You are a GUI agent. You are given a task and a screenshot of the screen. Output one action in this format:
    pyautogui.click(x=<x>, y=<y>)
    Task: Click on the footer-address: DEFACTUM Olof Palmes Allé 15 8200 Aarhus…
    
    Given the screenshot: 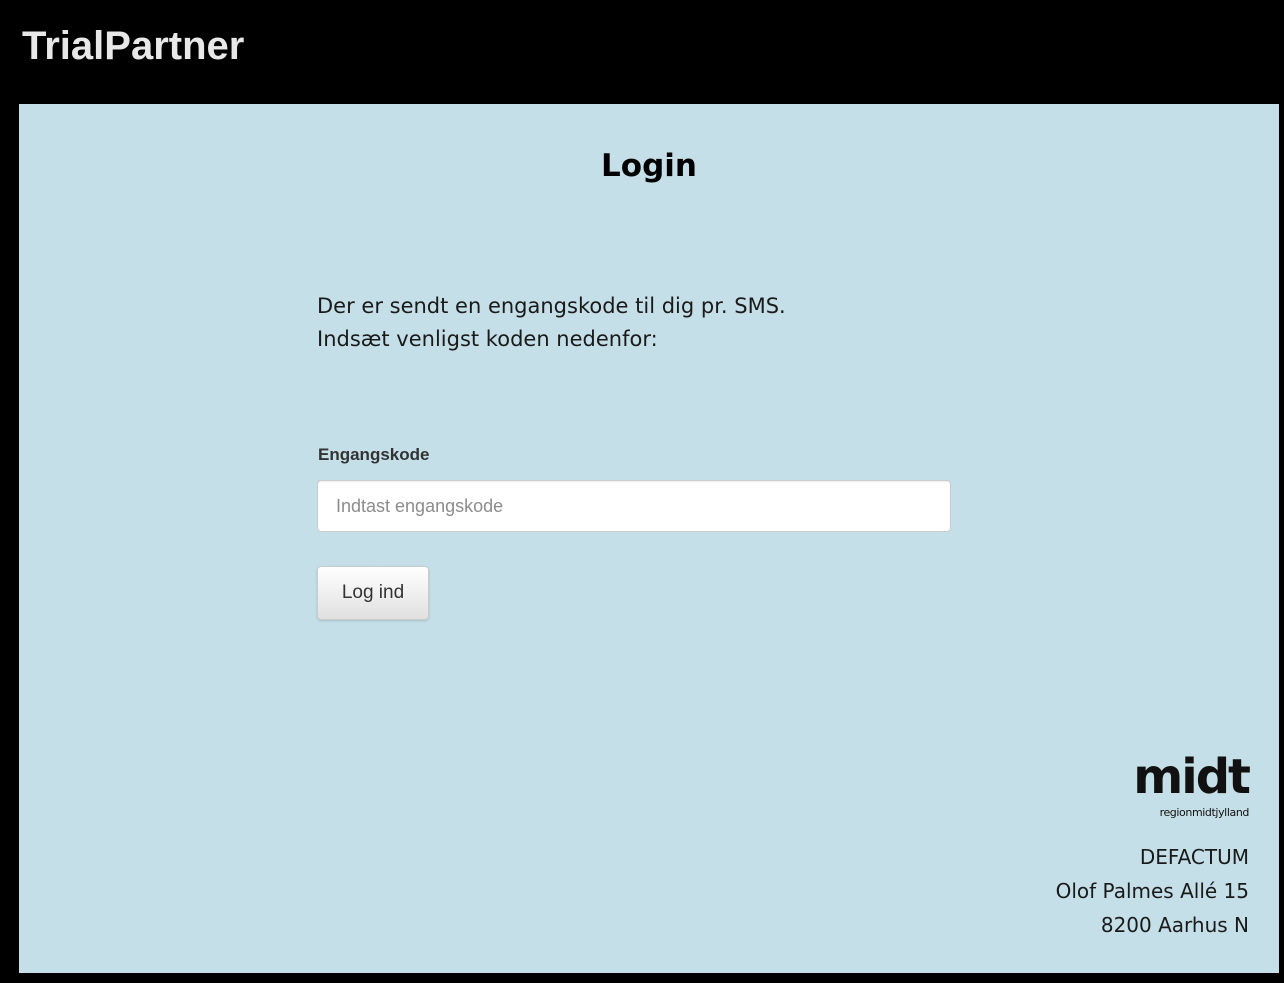 What is the action you would take?
    pyautogui.click(x=1152, y=891)
    